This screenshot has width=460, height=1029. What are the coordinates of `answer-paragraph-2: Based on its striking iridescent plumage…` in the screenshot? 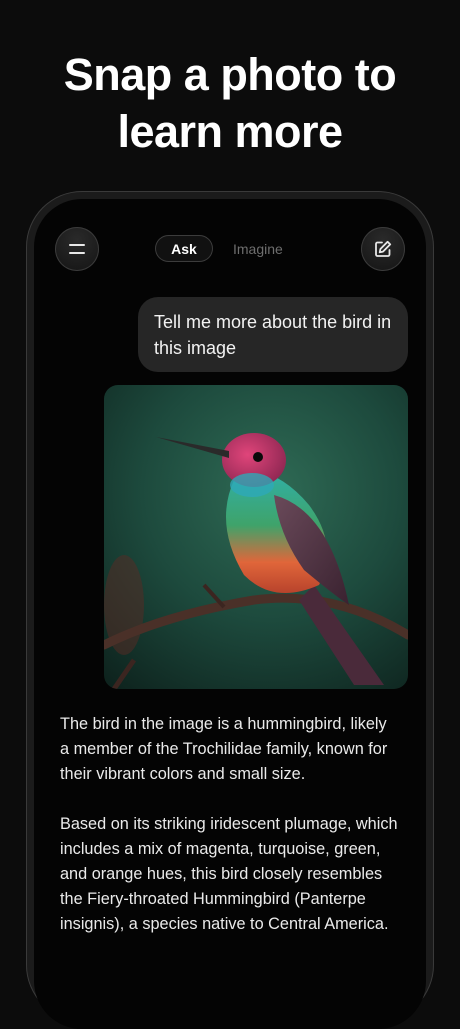 It's located at (229, 874).